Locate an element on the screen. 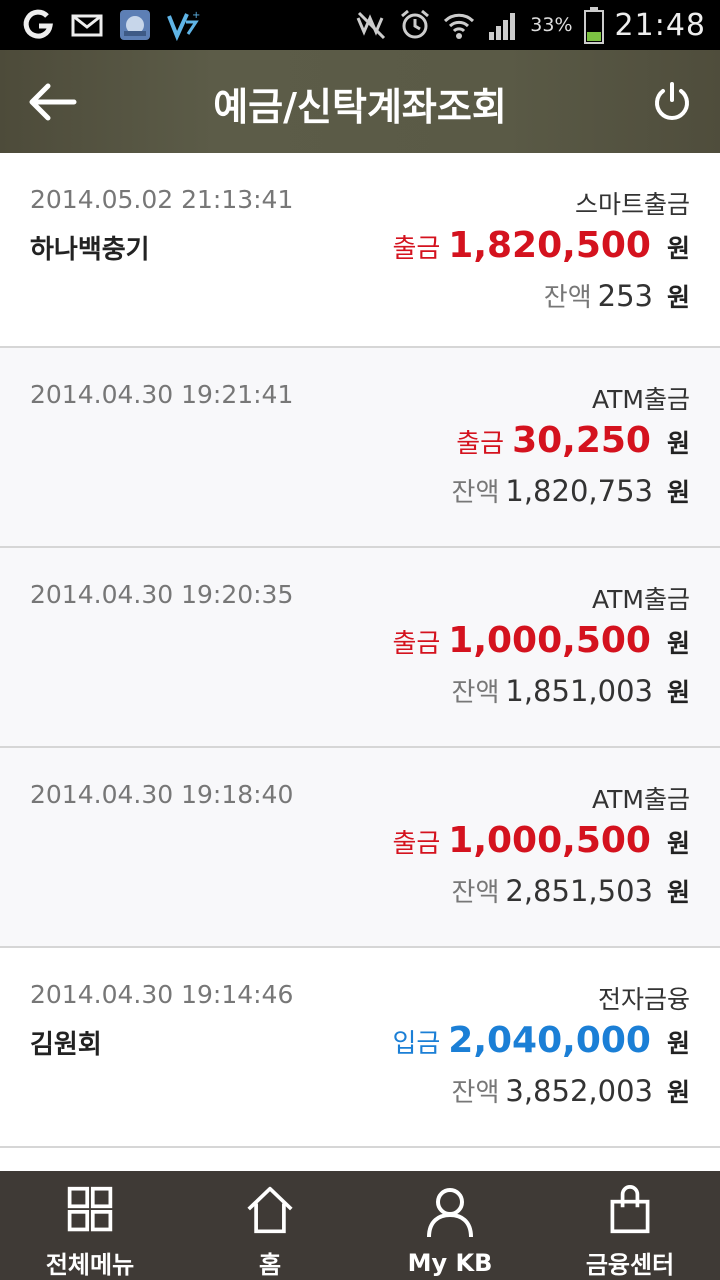  transaction-datetime: 2014.05.02 21:13:41 is located at coordinates (162, 199).